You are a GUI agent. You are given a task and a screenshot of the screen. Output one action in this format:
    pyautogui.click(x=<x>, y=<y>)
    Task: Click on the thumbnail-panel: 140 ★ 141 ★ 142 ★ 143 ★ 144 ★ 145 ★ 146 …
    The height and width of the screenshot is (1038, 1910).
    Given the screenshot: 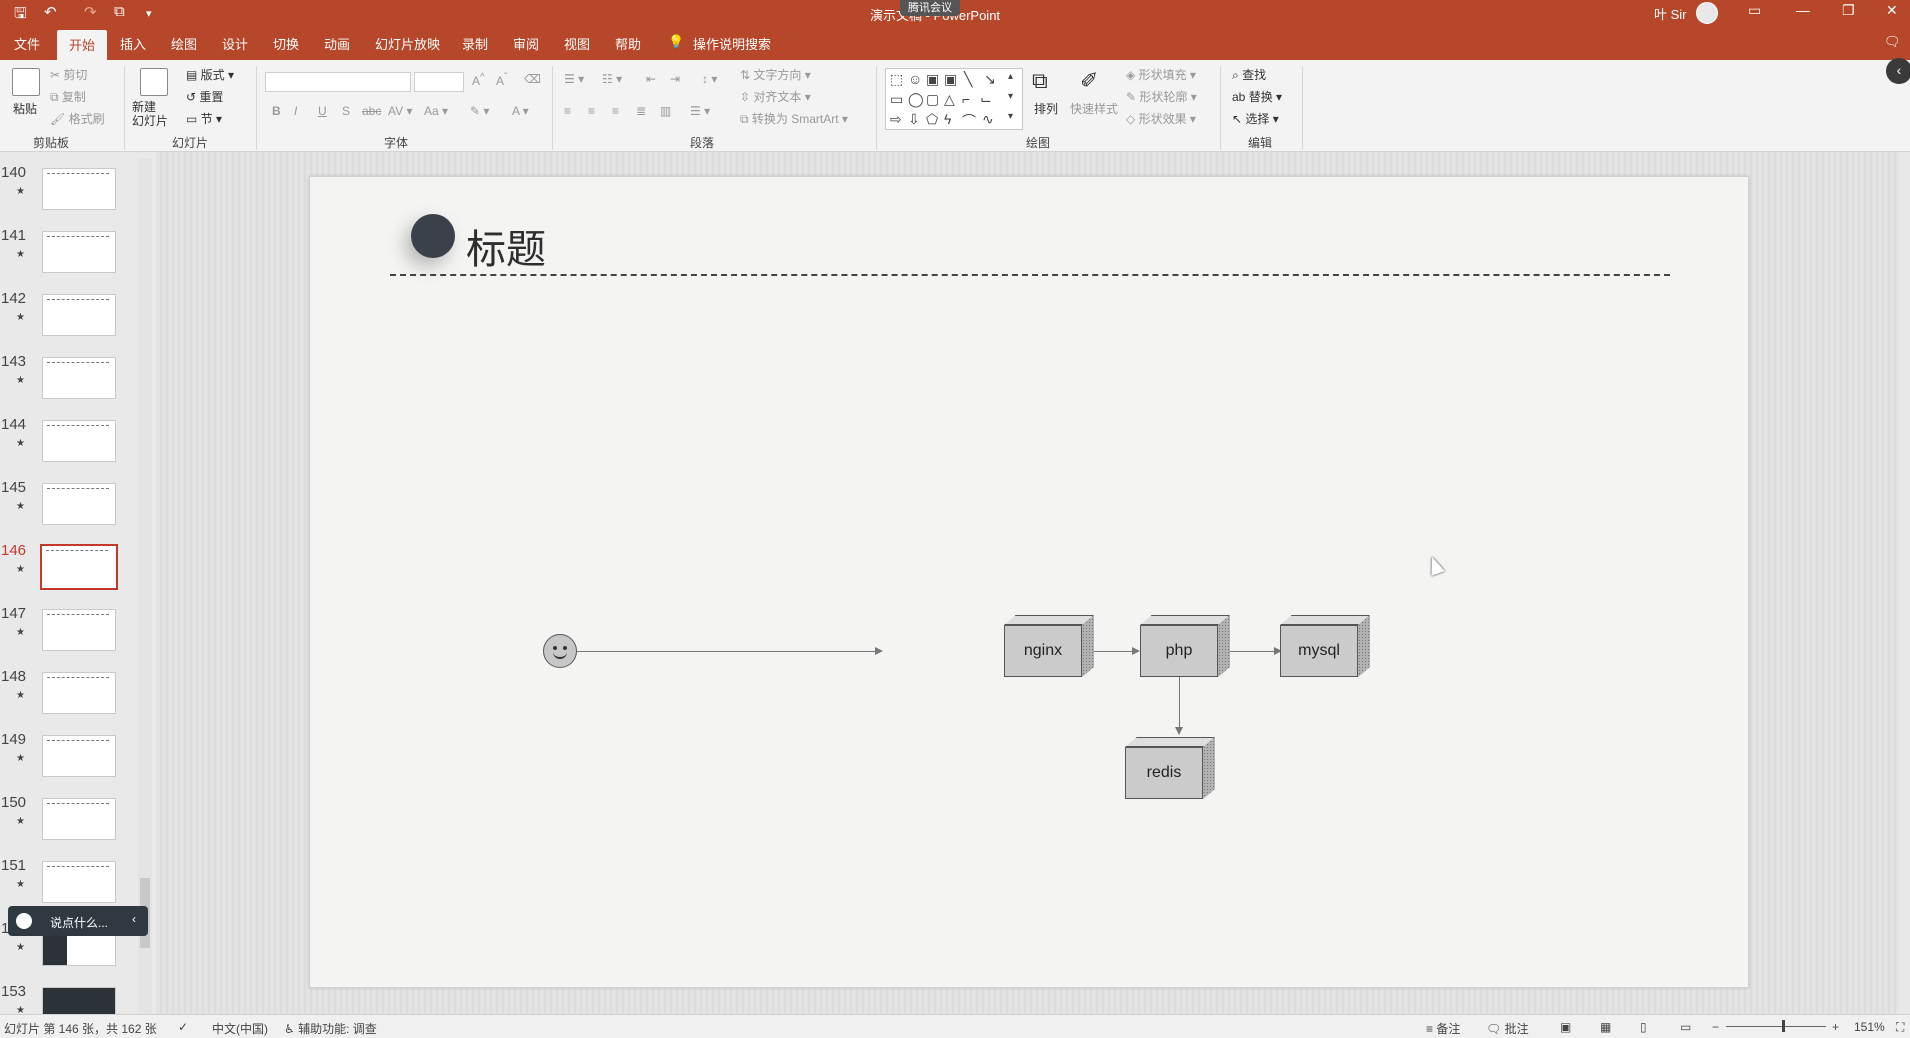 What is the action you would take?
    pyautogui.click(x=78, y=583)
    